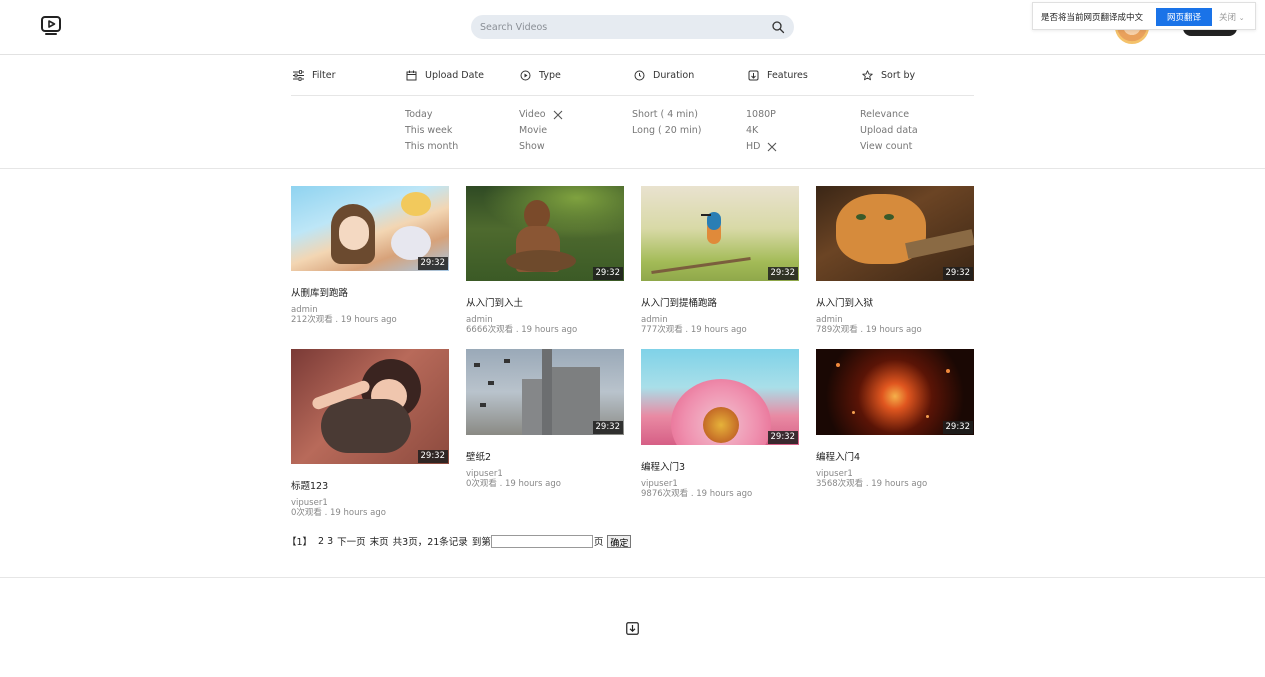 The width and height of the screenshot is (1265, 677). Describe the element at coordinates (314, 75) in the screenshot. I see `filter-toggle: Filter` at that location.